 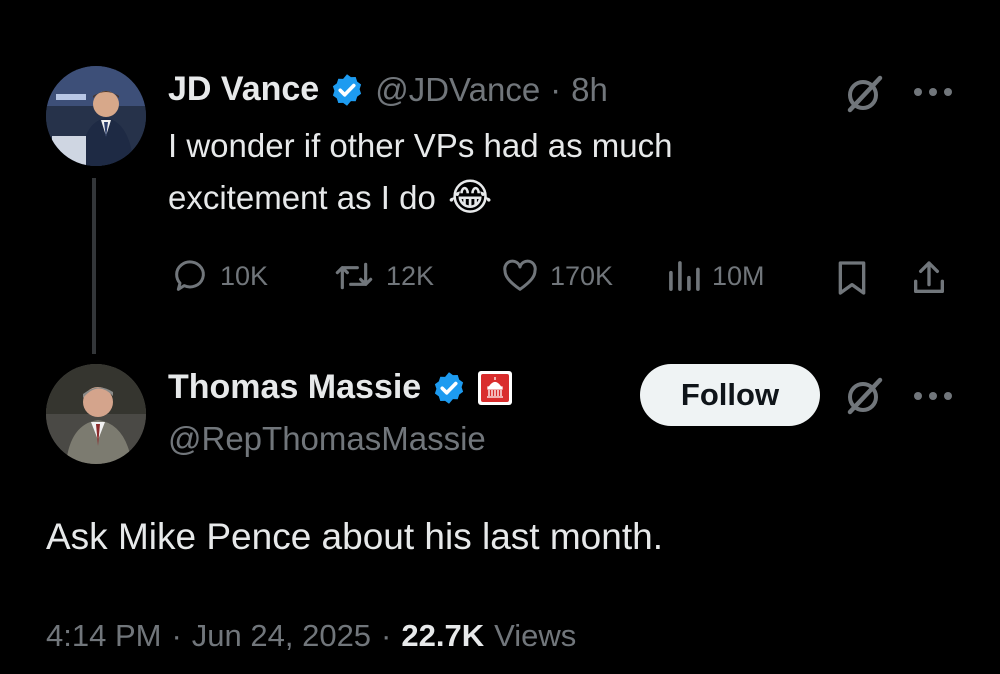 What do you see at coordinates (535, 635) in the screenshot?
I see `reply-views-label: Views` at bounding box center [535, 635].